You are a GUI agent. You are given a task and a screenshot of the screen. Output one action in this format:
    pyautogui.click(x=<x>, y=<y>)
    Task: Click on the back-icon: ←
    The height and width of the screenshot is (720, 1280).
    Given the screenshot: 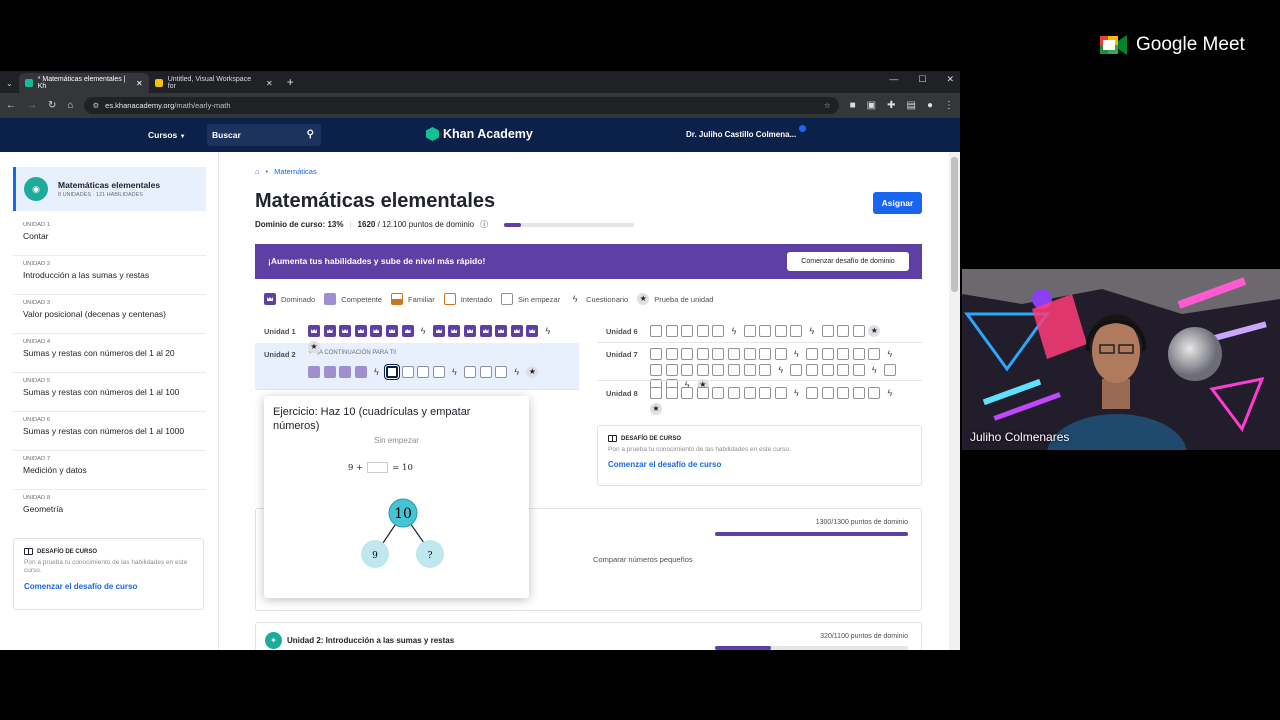 What is the action you would take?
    pyautogui.click(x=11, y=105)
    